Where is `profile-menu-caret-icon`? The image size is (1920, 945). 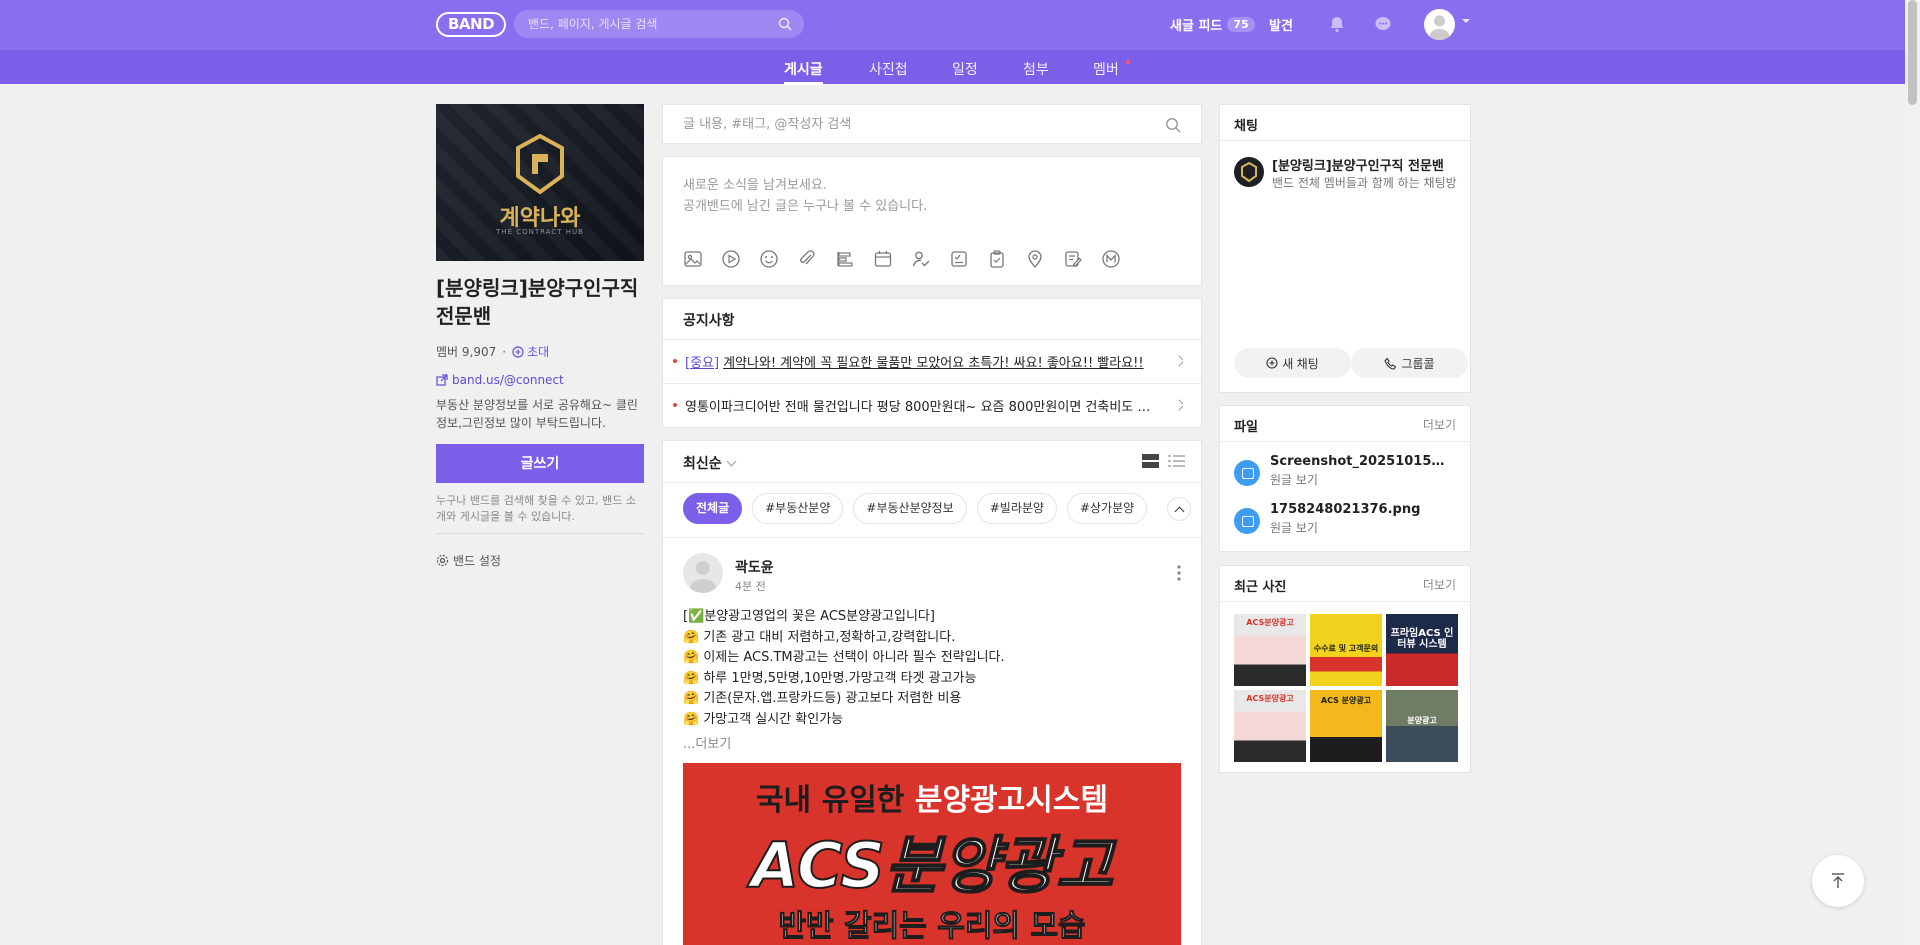 profile-menu-caret-icon is located at coordinates (1466, 21).